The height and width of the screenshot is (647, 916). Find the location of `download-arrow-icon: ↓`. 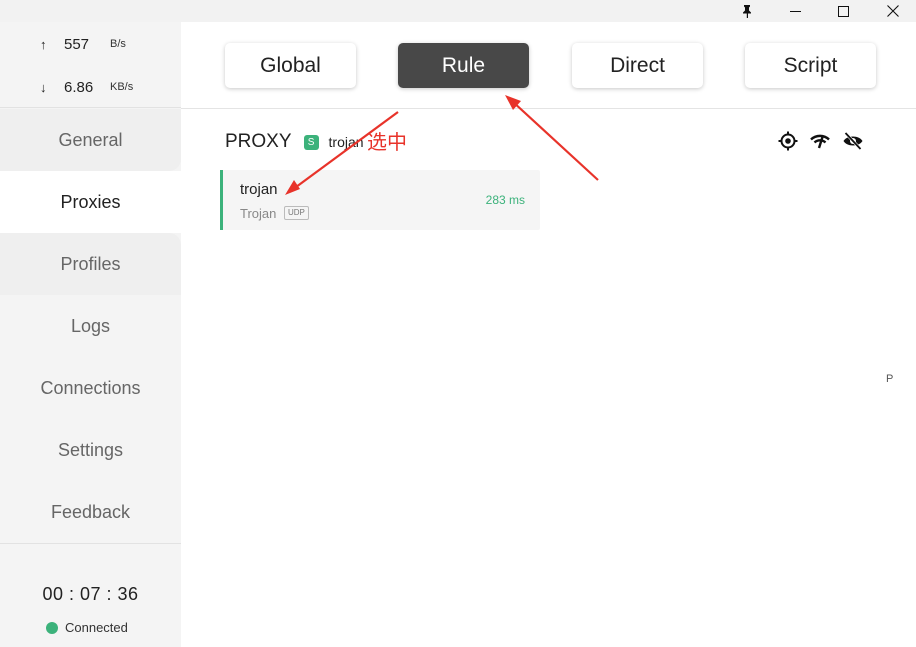

download-arrow-icon: ↓ is located at coordinates (43, 87).